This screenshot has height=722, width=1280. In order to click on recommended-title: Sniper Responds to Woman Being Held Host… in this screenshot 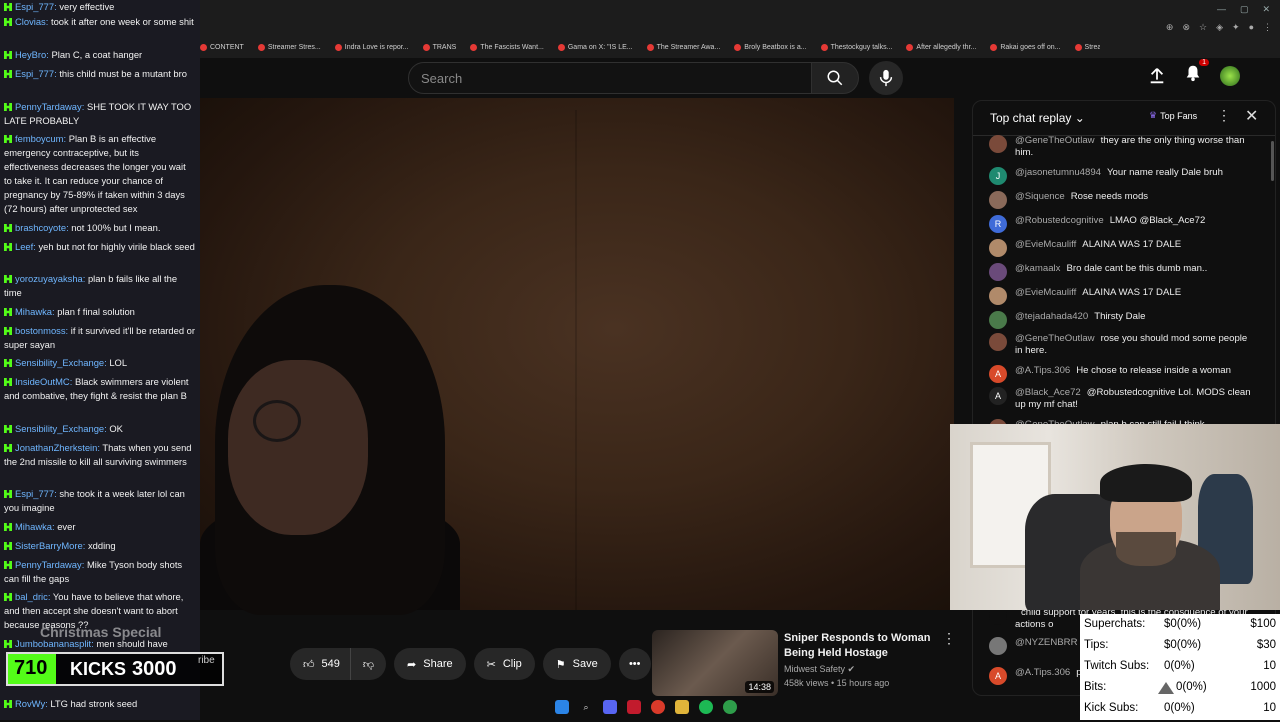, I will do `click(859, 646)`.